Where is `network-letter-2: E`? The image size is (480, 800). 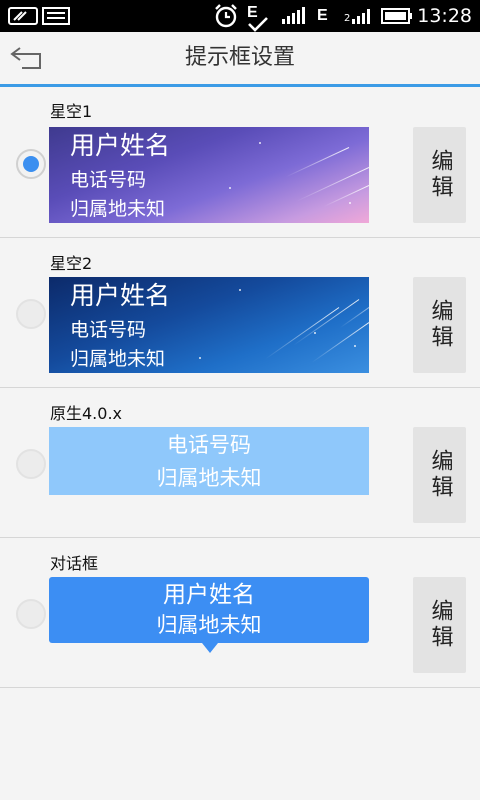 network-letter-2: E is located at coordinates (322, 15).